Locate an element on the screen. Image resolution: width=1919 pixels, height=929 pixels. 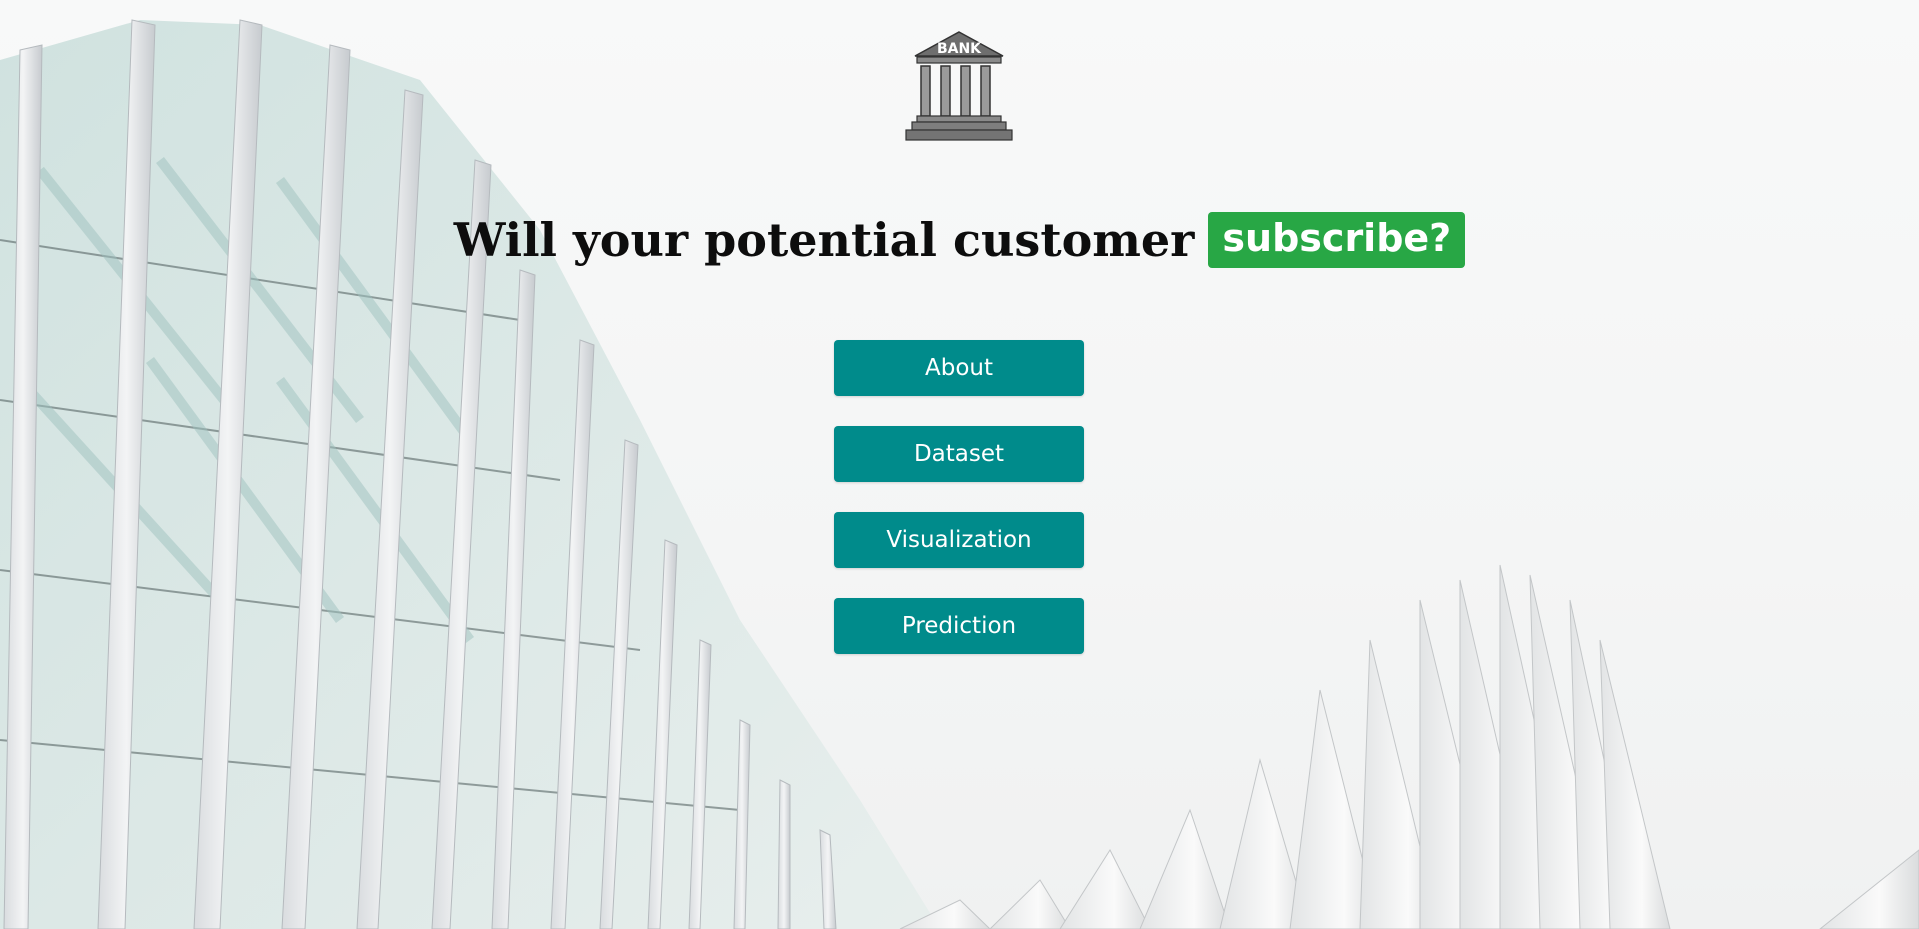
dataset-button: Dataset is located at coordinates (959, 454).